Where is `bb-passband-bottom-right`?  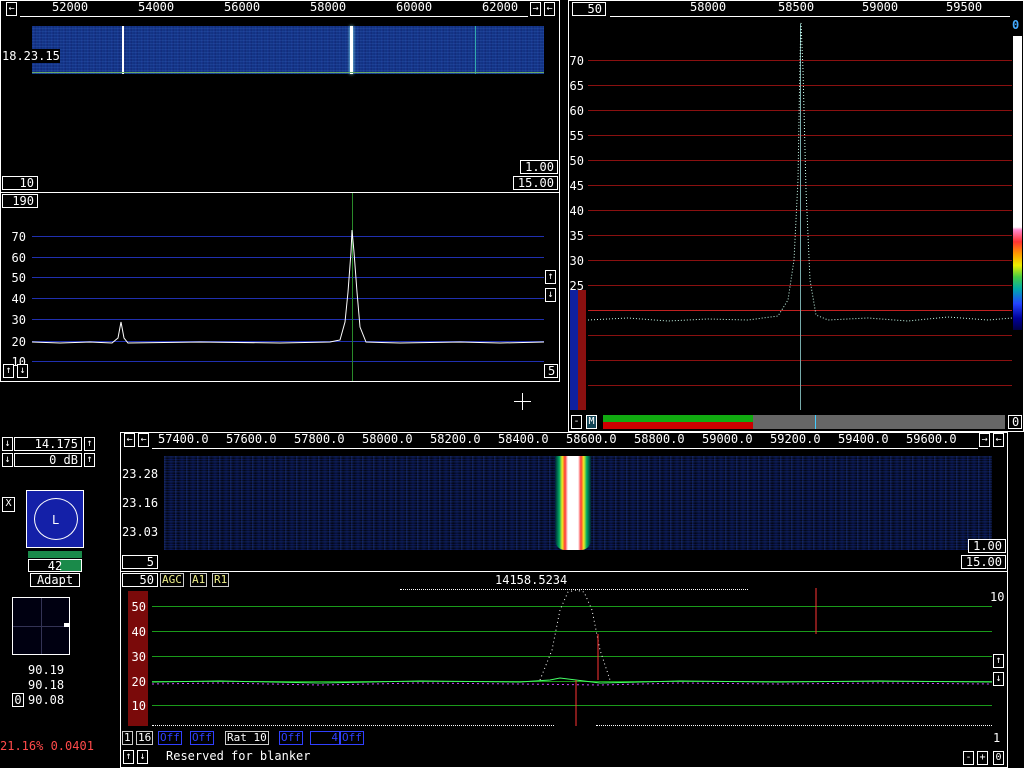
bb-passband-bottom-right is located at coordinates (794, 725).